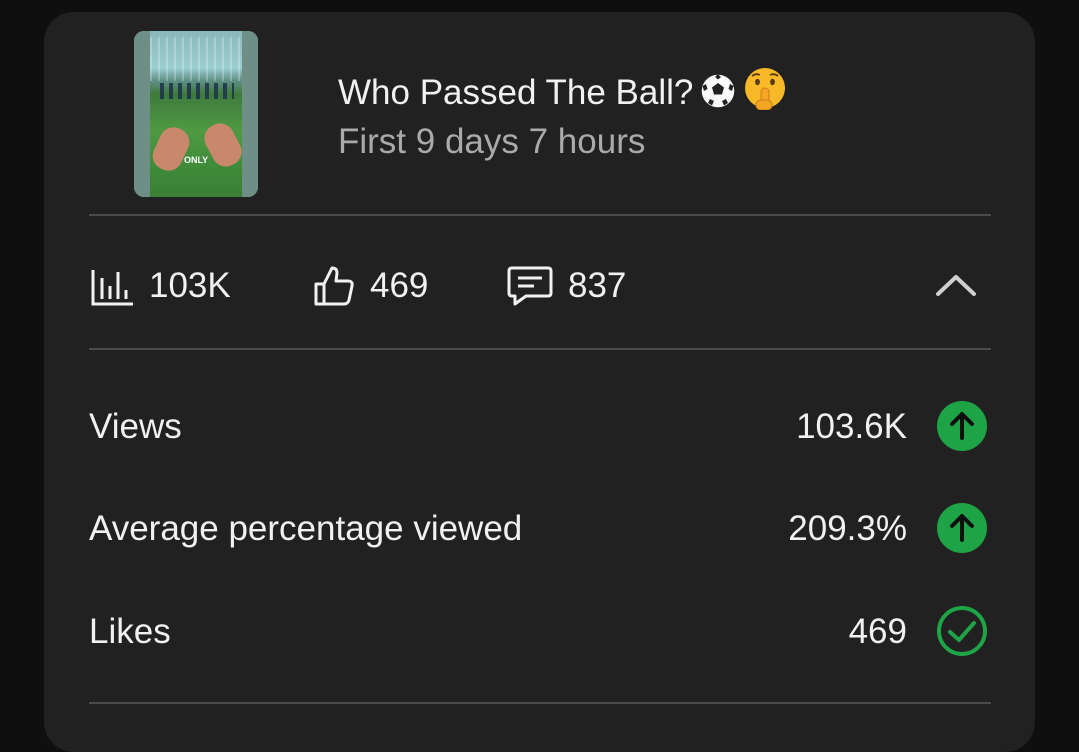 The height and width of the screenshot is (752, 1079). What do you see at coordinates (196, 114) in the screenshot?
I see `video-thumbnail: ONLY` at bounding box center [196, 114].